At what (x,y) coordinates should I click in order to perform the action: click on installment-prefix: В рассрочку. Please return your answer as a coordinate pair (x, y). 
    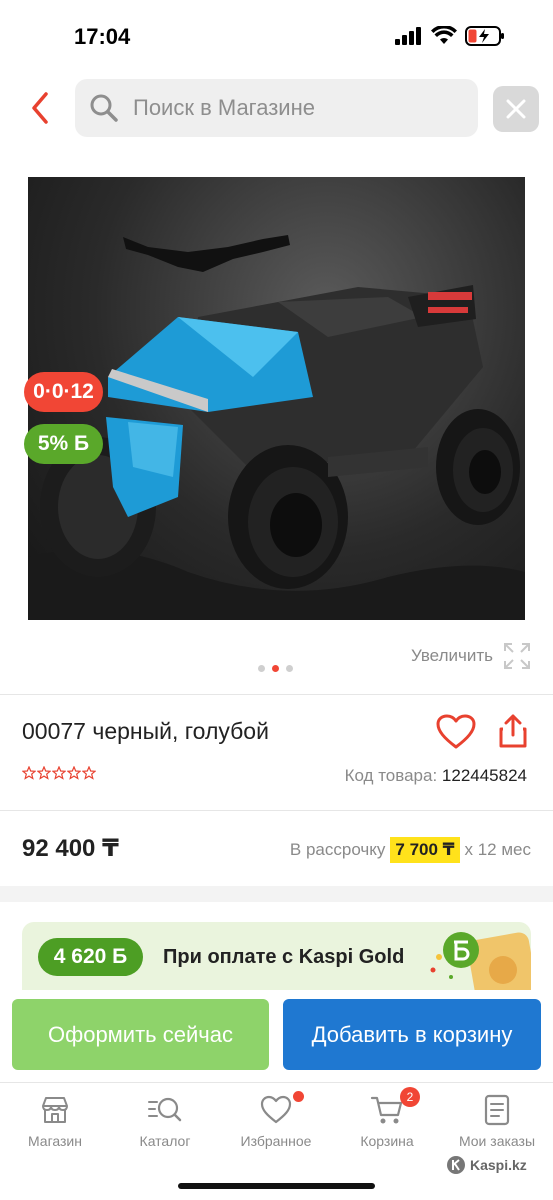
    Looking at the image, I should click on (337, 849).